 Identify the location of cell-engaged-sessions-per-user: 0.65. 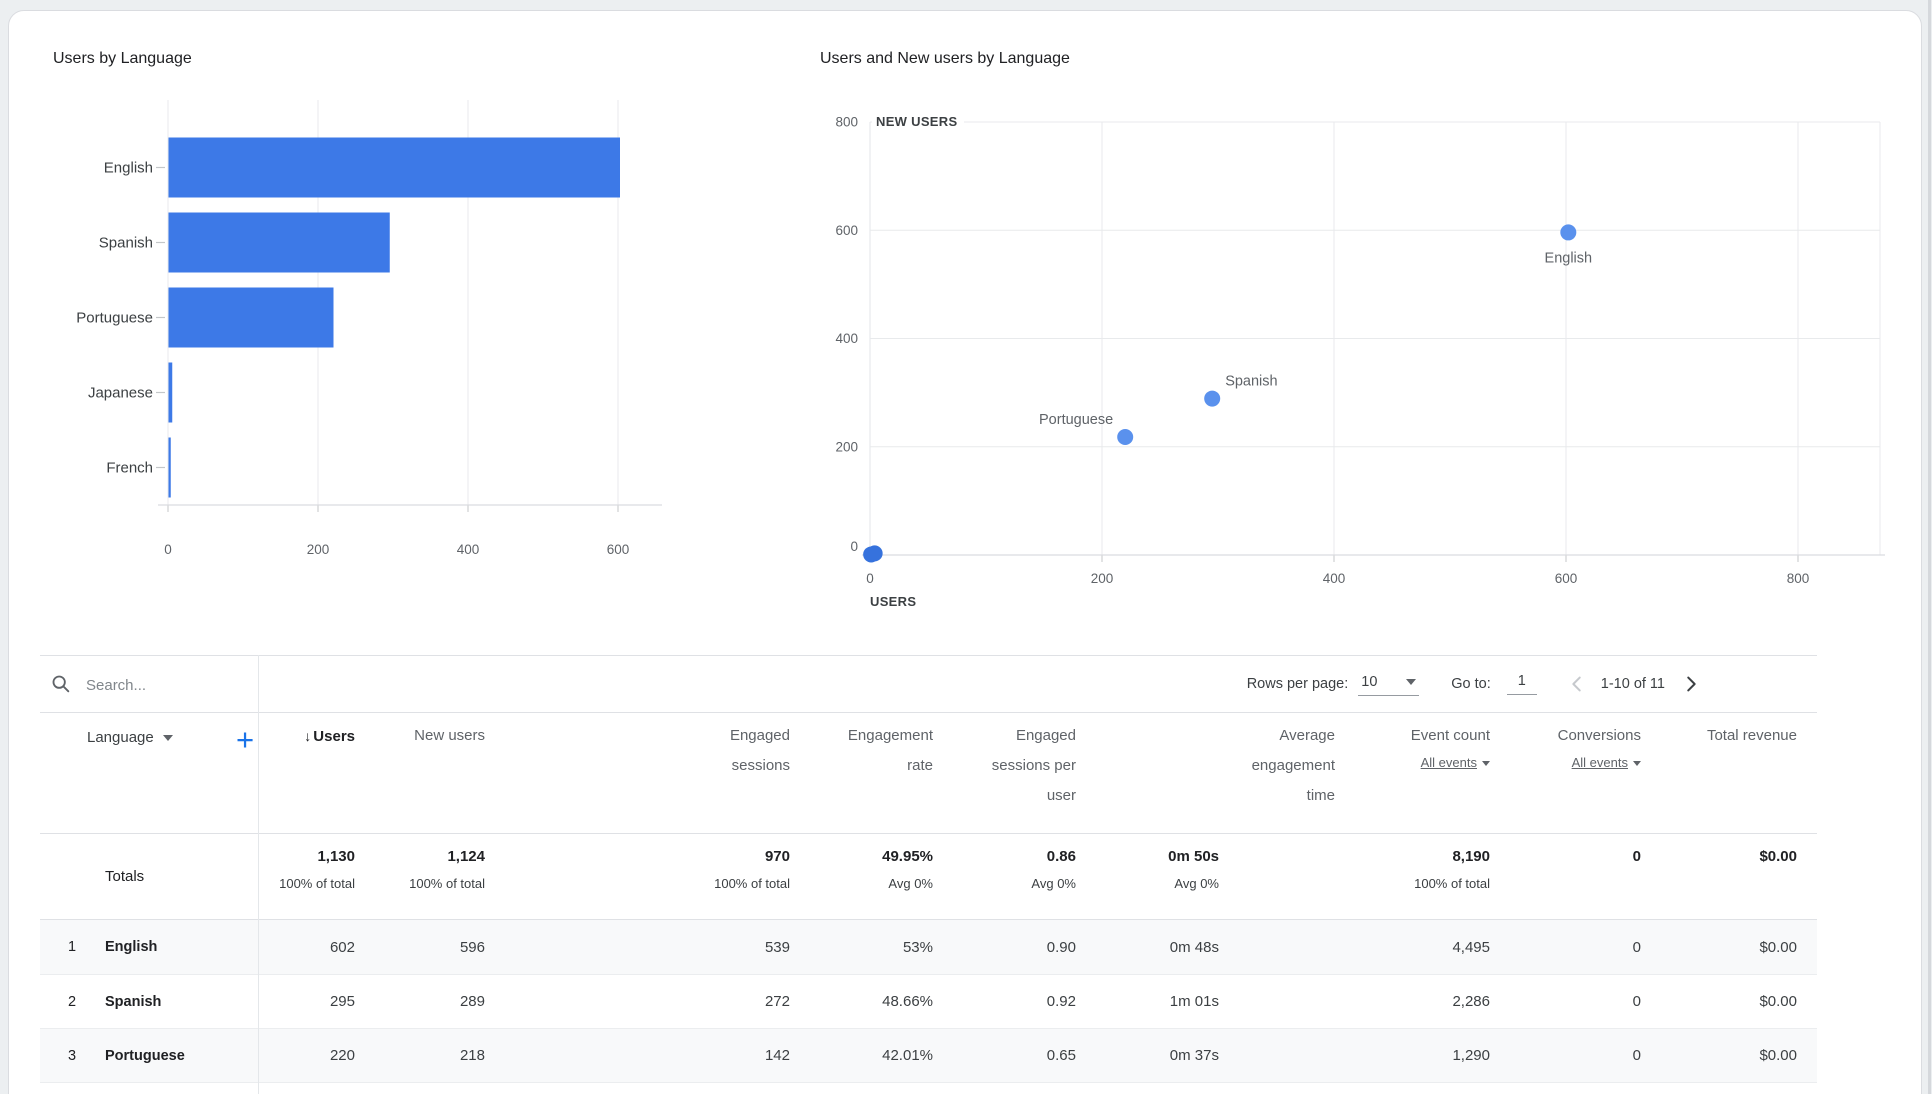
(1061, 1055).